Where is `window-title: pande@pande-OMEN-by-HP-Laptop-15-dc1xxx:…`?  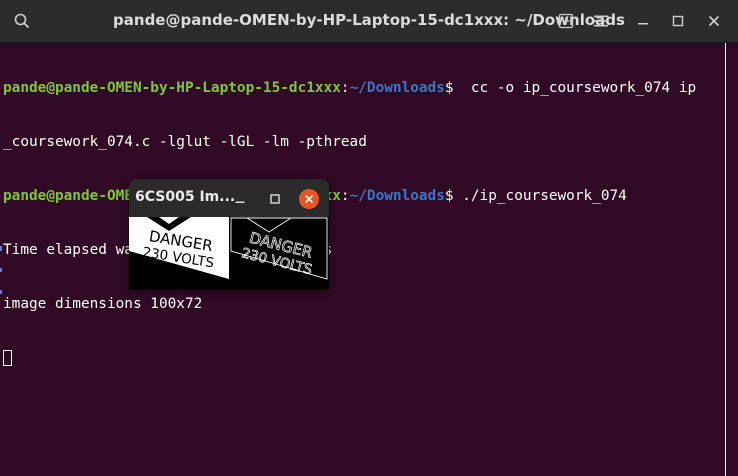
window-title: pande@pande-OMEN-by-HP-Laptop-15-dc1xxx:… is located at coordinates (369, 20).